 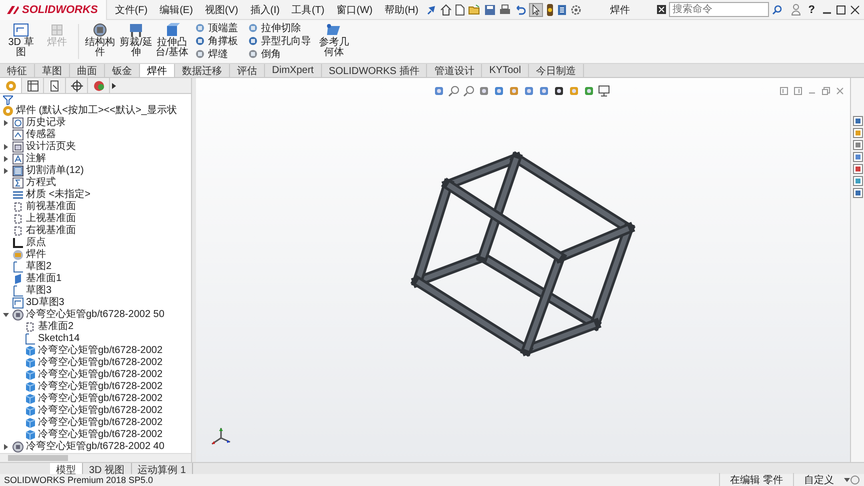 I want to click on help-icon, so click(x=855, y=480).